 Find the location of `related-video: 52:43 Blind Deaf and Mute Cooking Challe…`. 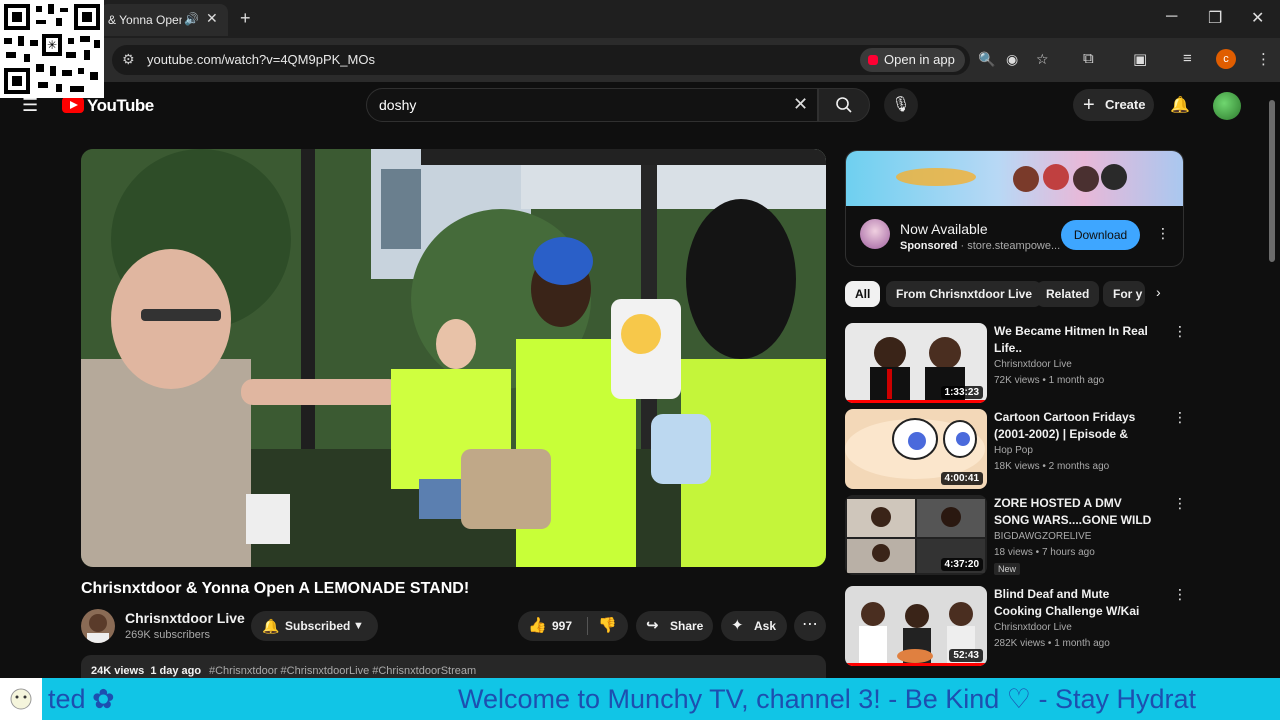

related-video: 52:43 Blind Deaf and Mute Cooking Challe… is located at coordinates (1016, 626).